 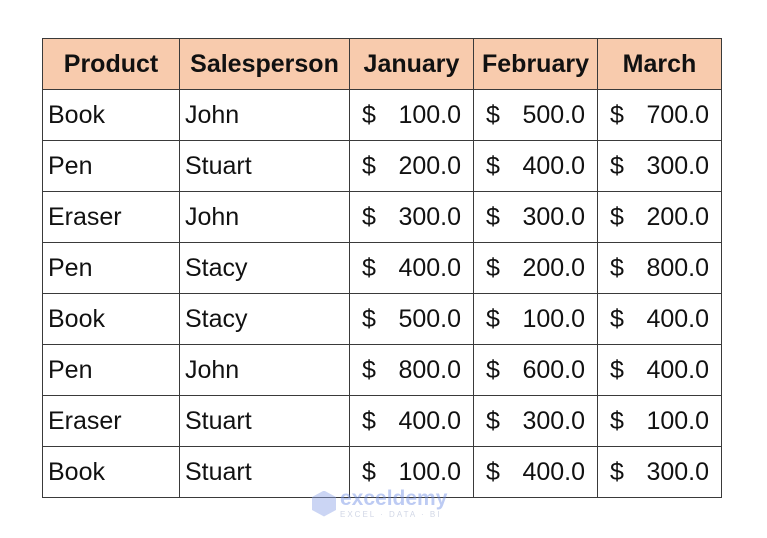 What do you see at coordinates (391, 514) in the screenshot?
I see `watermark-tagline: EXCEL · DATA · BI` at bounding box center [391, 514].